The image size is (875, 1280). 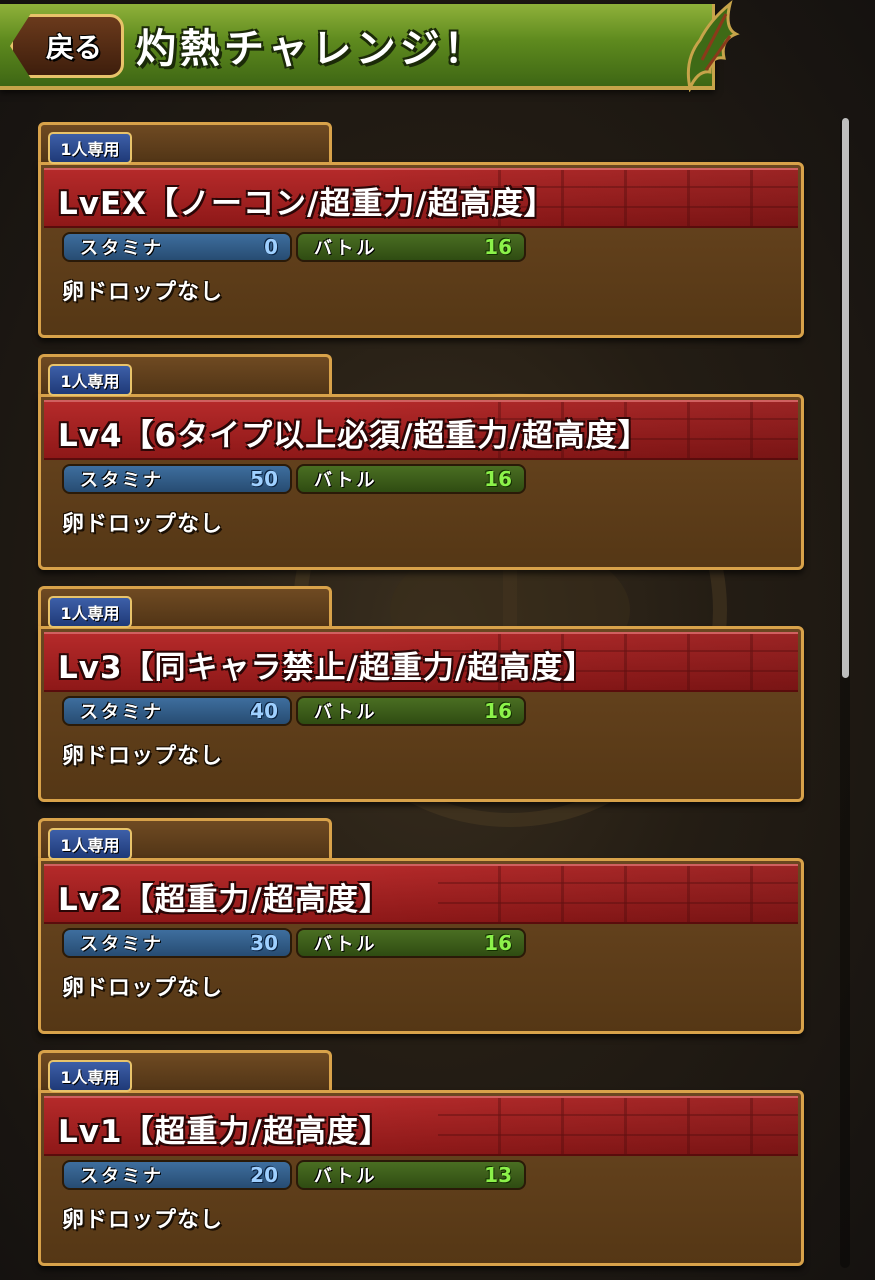 What do you see at coordinates (177, 1175) in the screenshot?
I see `stamina-cost: スタミナ 20` at bounding box center [177, 1175].